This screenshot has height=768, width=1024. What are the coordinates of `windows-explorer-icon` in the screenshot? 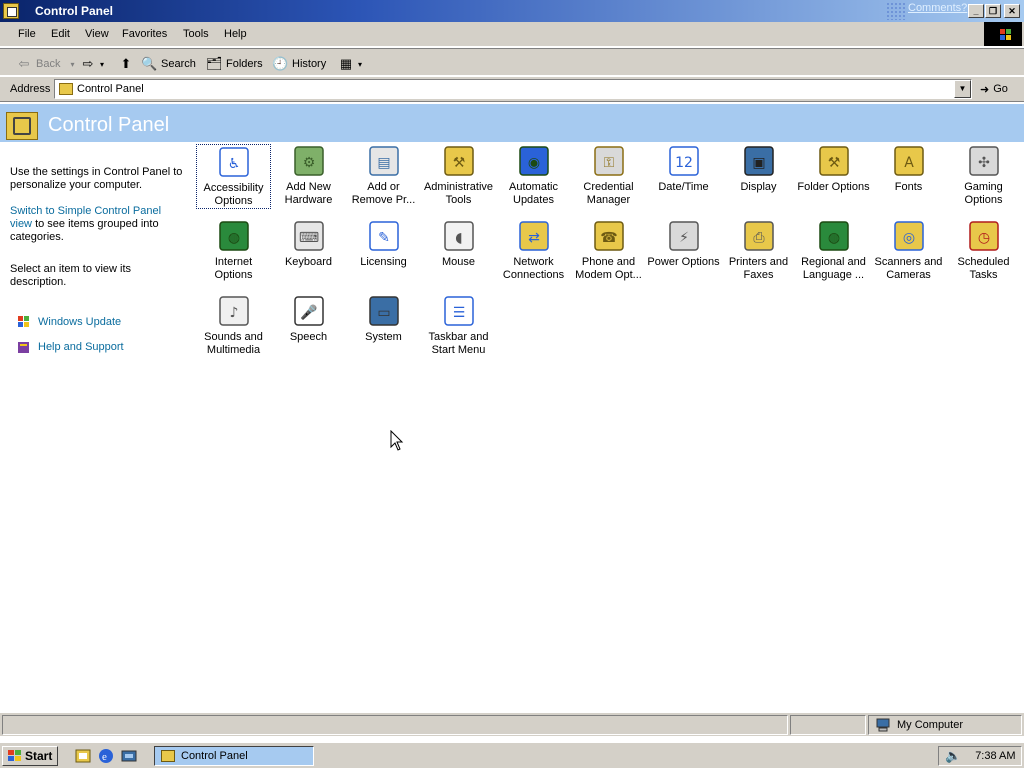 It's located at (129, 756).